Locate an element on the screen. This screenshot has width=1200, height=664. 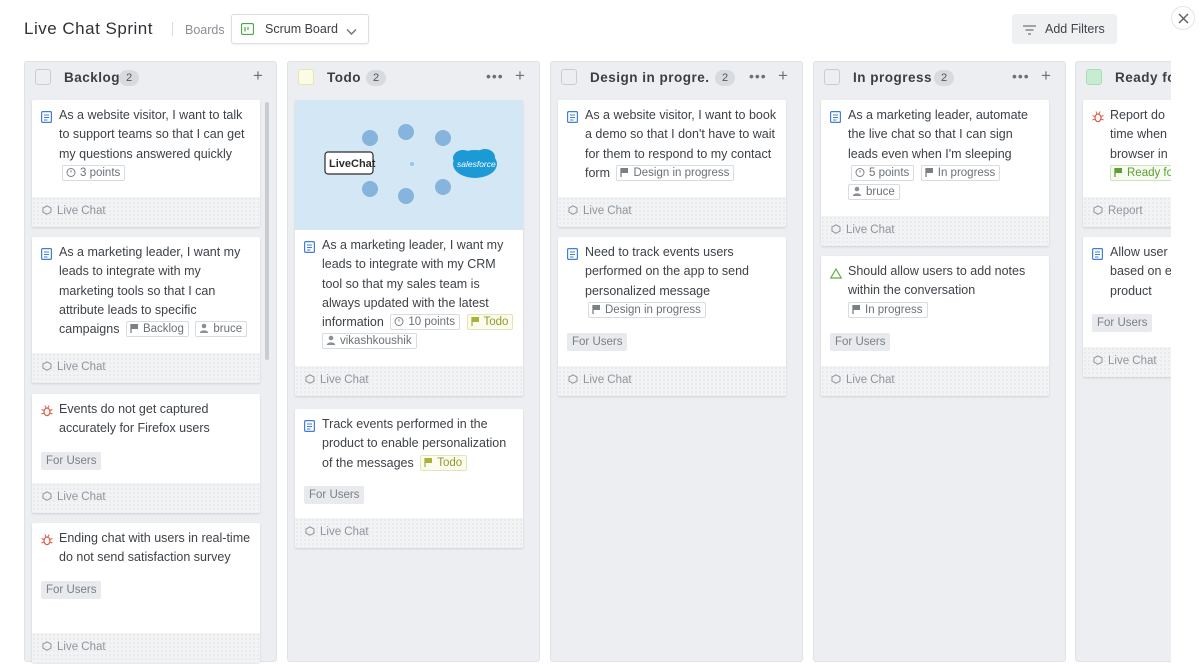
card-title-line: Allow user is located at coordinates (1139, 252).